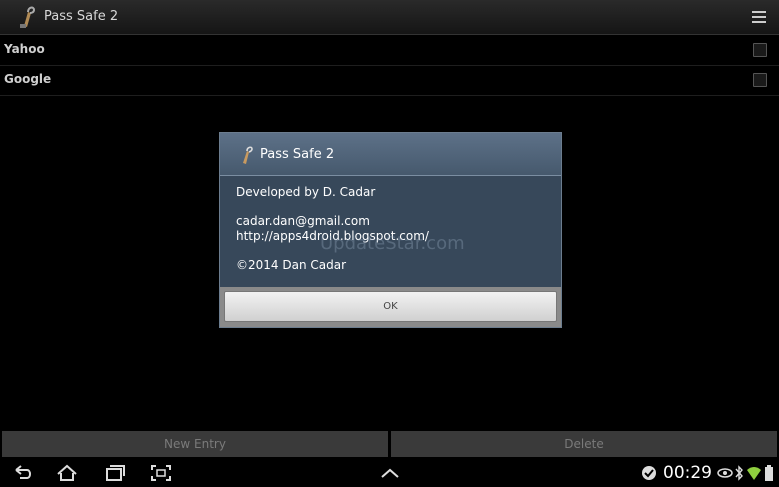  I want to click on dialog-app-icon, so click(248, 155).